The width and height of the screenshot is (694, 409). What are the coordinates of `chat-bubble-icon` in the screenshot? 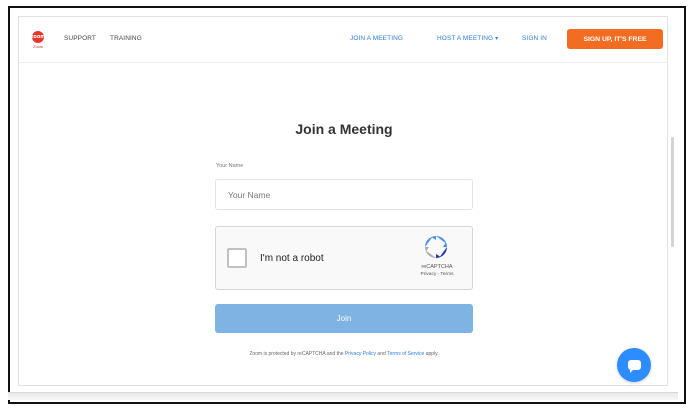 It's located at (634, 366).